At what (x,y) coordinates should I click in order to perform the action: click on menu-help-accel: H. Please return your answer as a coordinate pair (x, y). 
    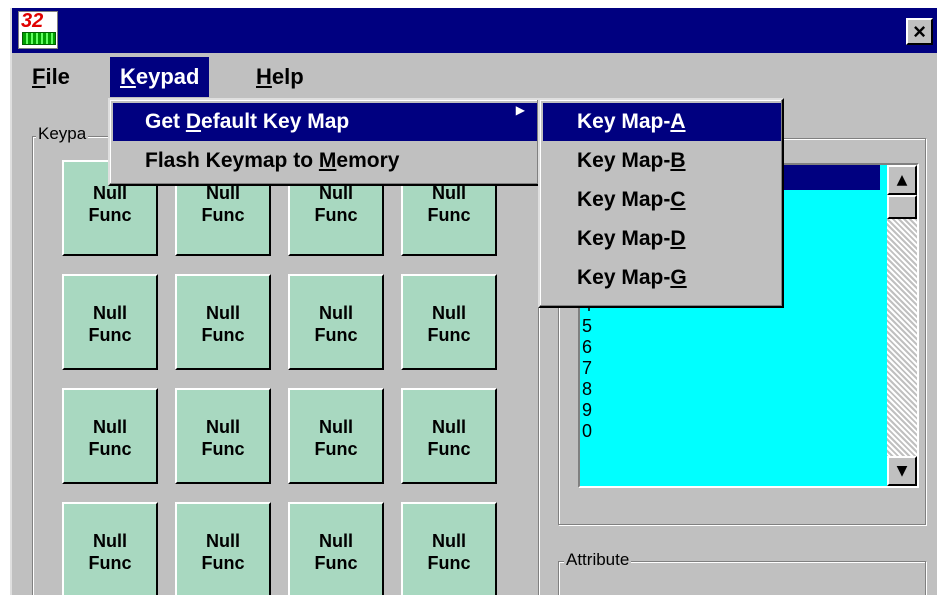
    Looking at the image, I should click on (264, 76).